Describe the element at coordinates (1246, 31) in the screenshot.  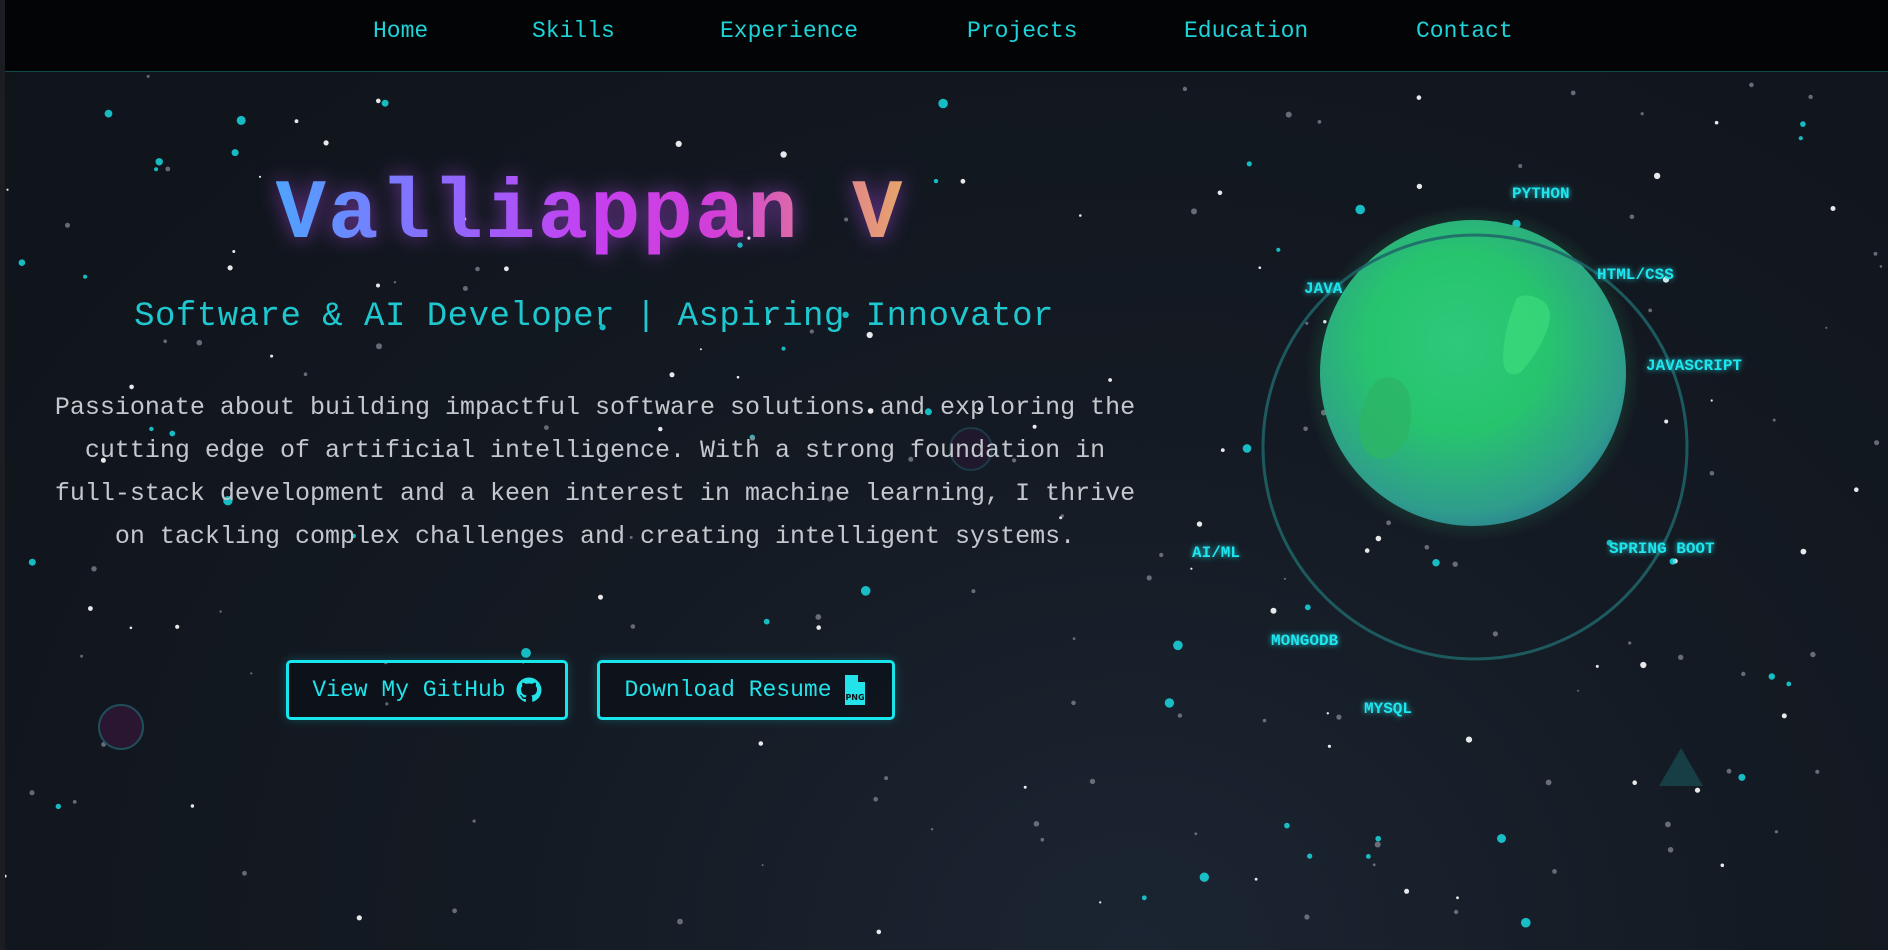
I see `nav-education: Education` at that location.